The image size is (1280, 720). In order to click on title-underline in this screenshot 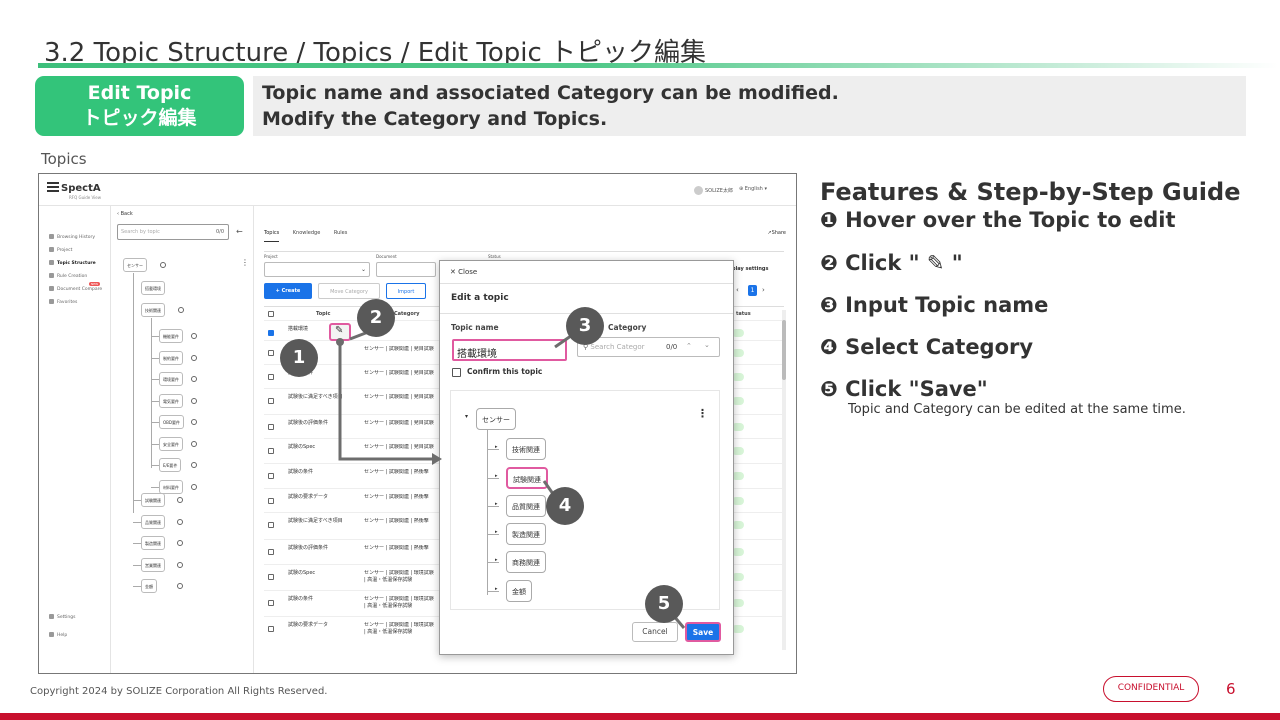, I will do `click(658, 65)`.